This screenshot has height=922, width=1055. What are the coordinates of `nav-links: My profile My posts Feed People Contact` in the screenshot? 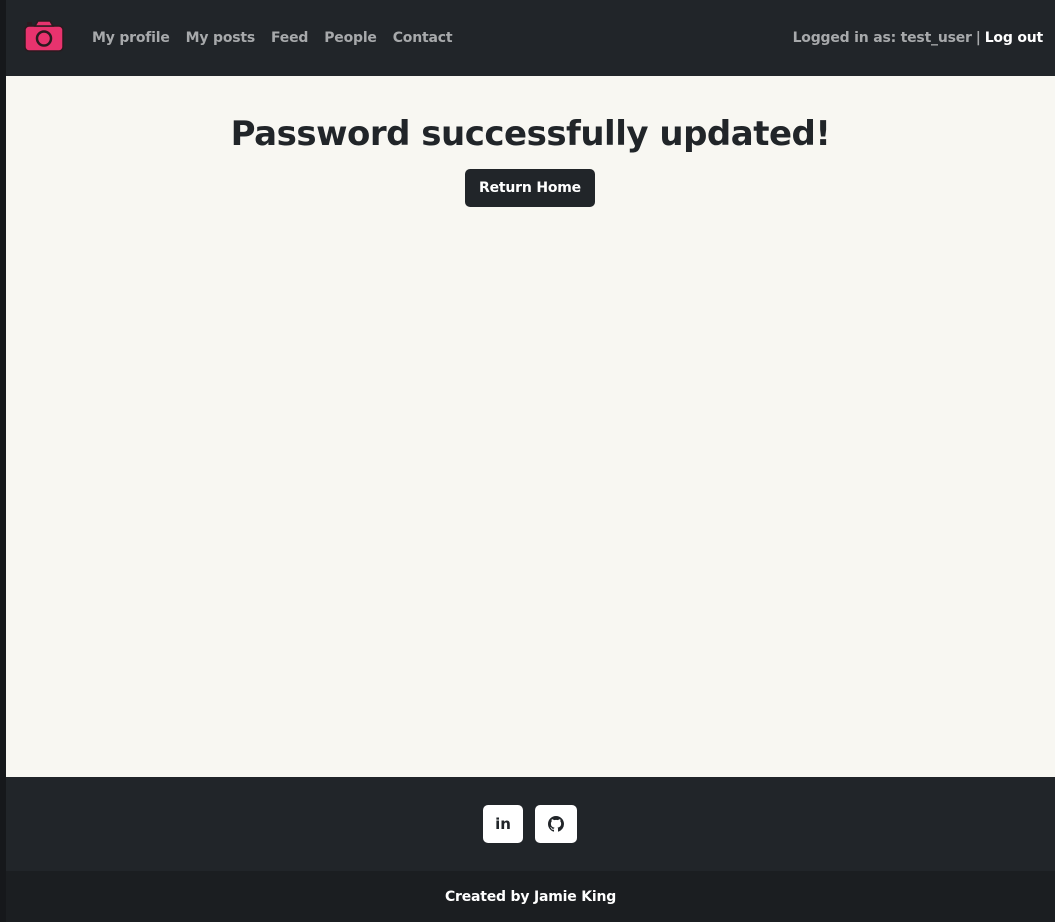 It's located at (272, 38).